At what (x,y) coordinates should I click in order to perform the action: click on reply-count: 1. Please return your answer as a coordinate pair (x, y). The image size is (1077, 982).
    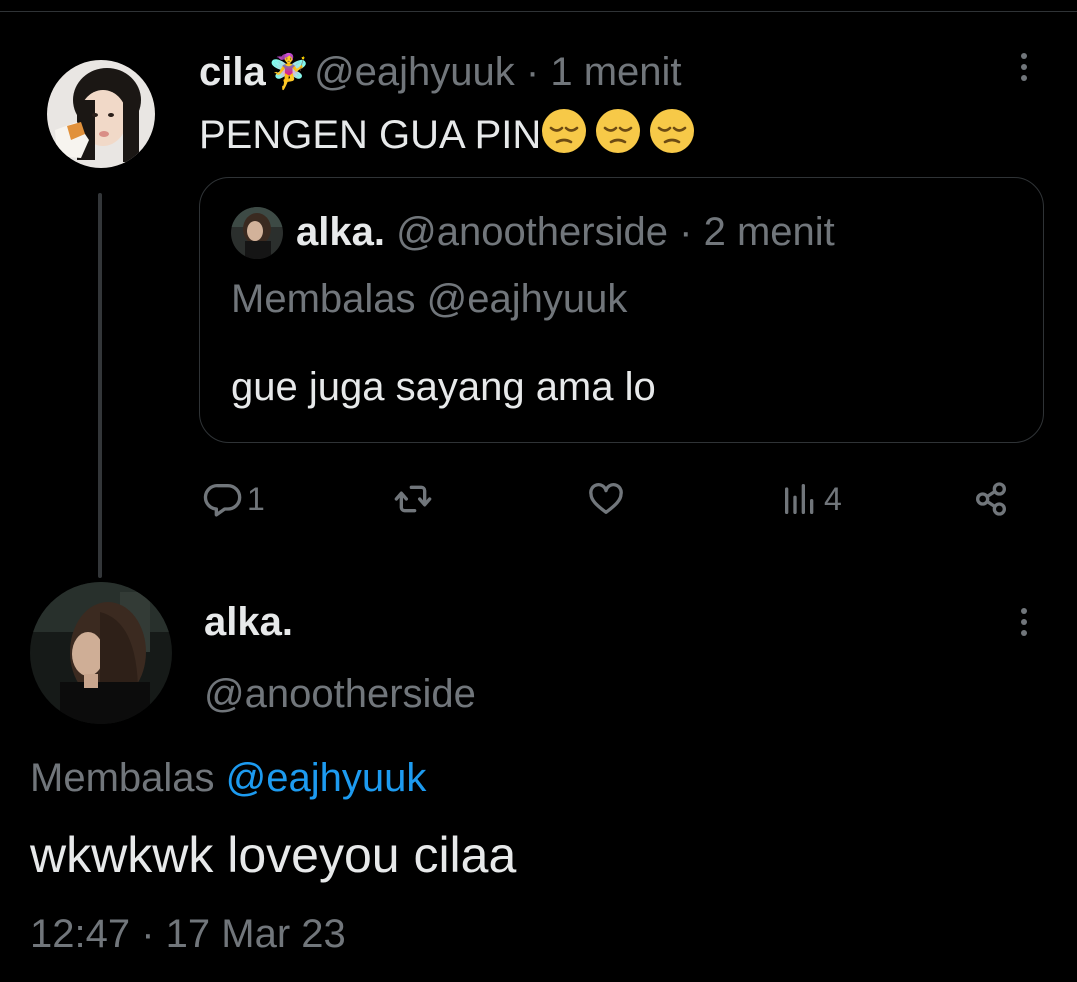
    Looking at the image, I should click on (256, 498).